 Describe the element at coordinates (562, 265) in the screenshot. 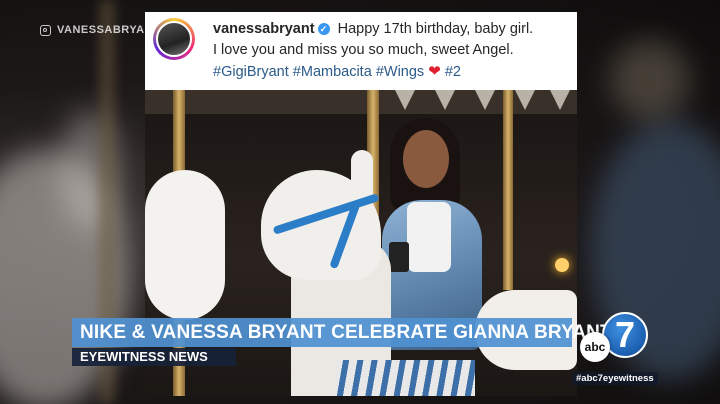

I see `carousel-light` at that location.